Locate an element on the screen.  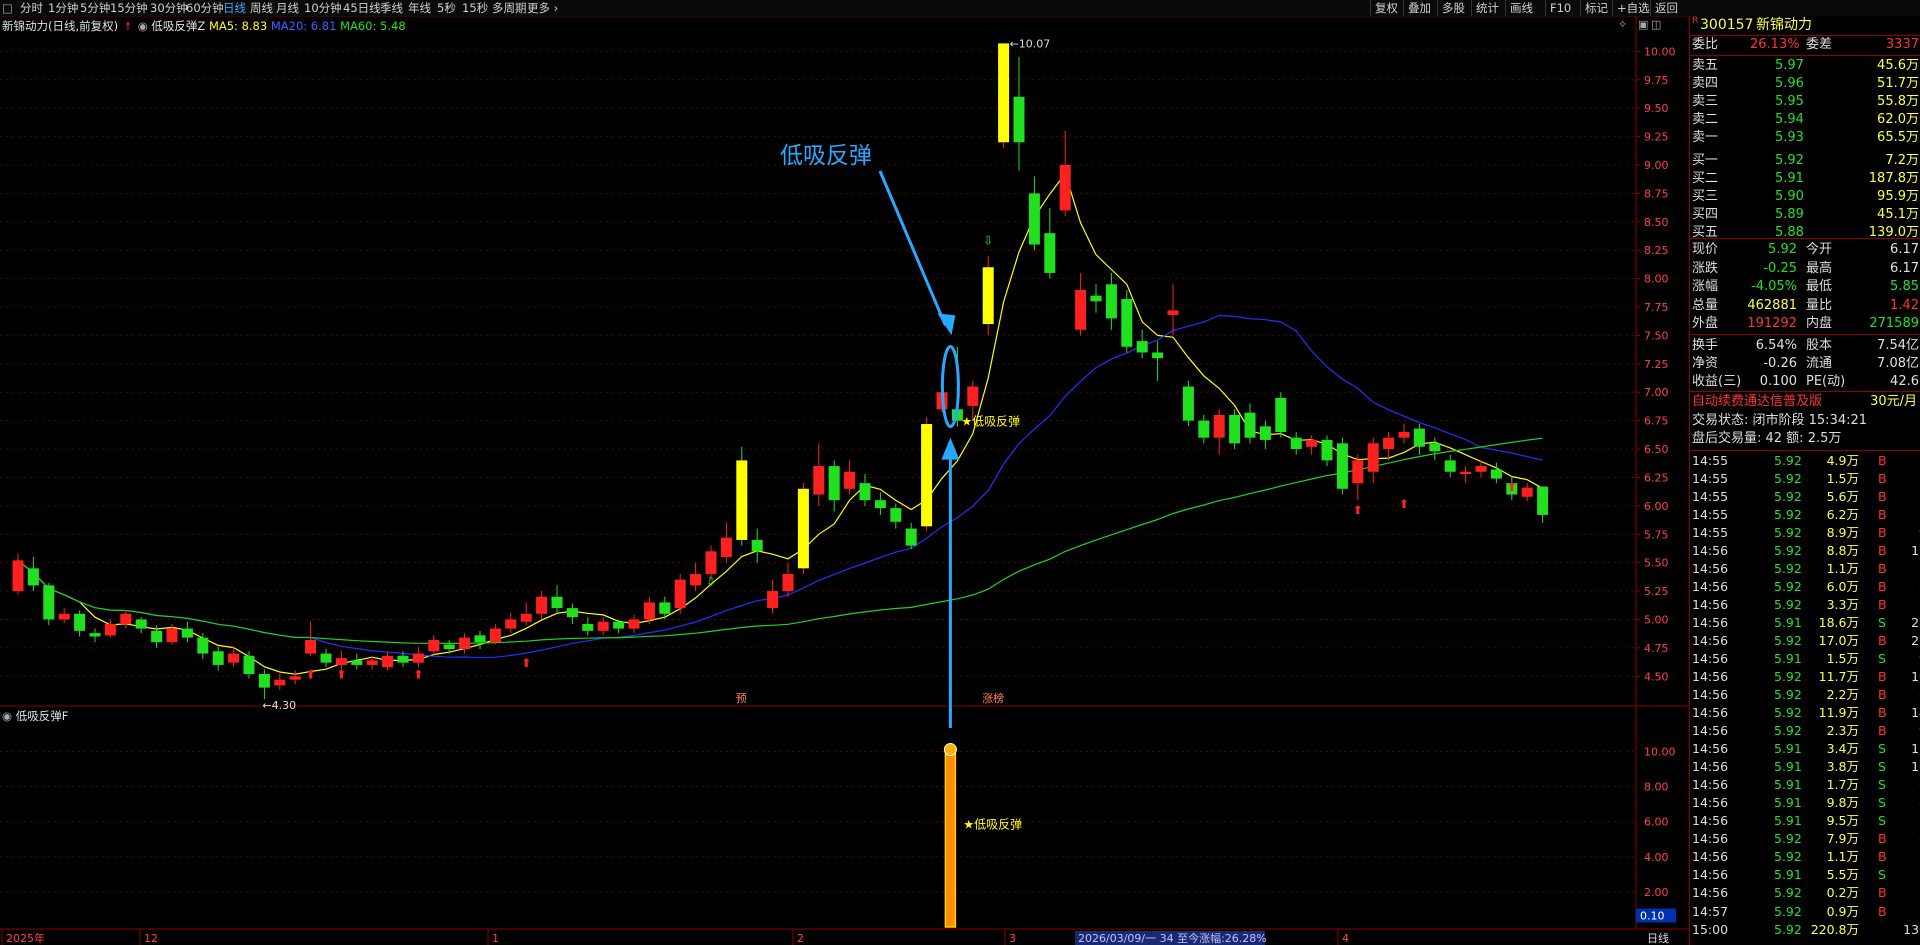
bid-row: 买五 5.88 139.0万 is located at coordinates (1805, 233).